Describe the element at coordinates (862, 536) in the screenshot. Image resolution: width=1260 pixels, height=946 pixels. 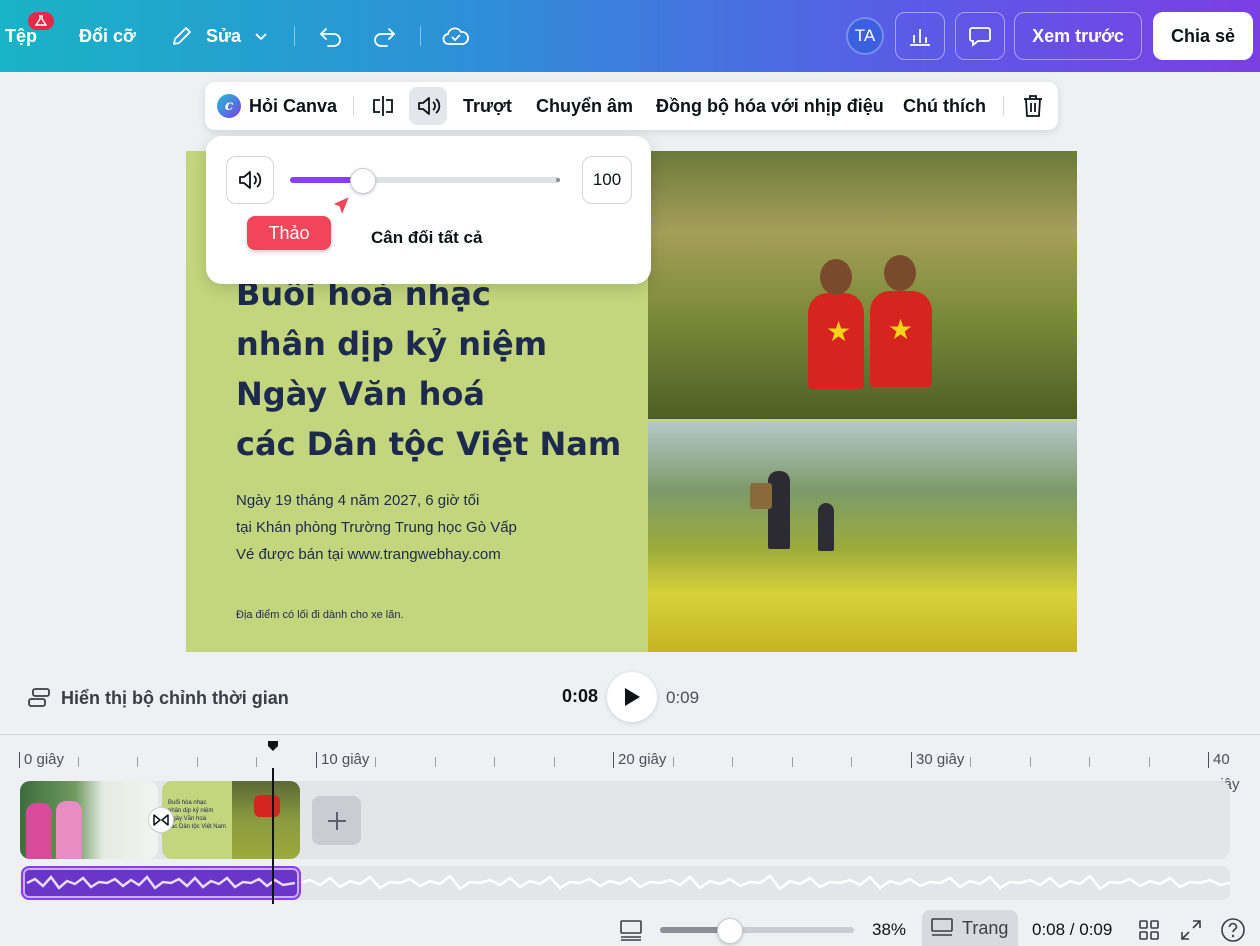
I see `photo-rice-terrace` at that location.